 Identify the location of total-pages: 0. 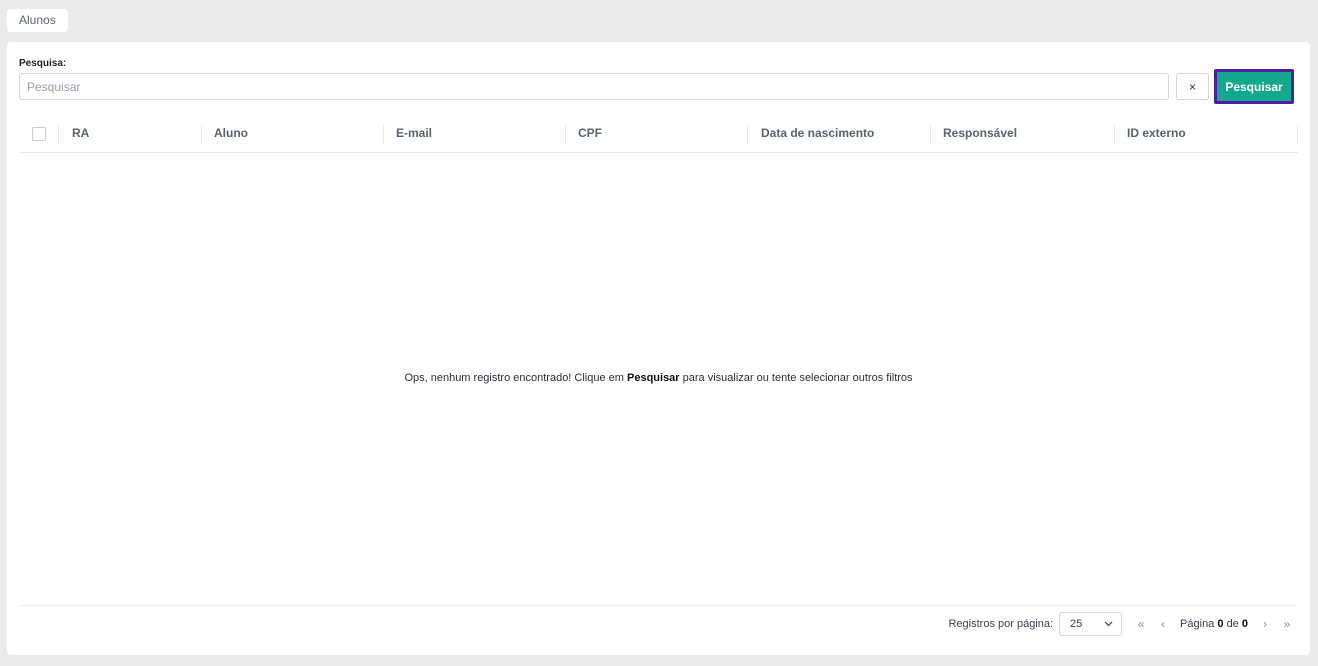
(1244, 624).